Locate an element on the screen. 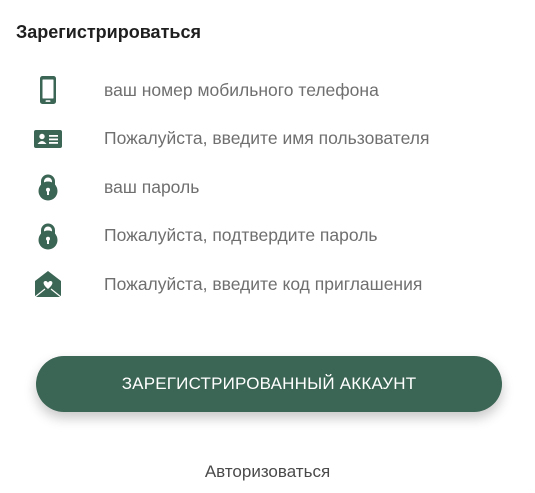  page-title: Зарегистрироваться is located at coordinates (108, 32).